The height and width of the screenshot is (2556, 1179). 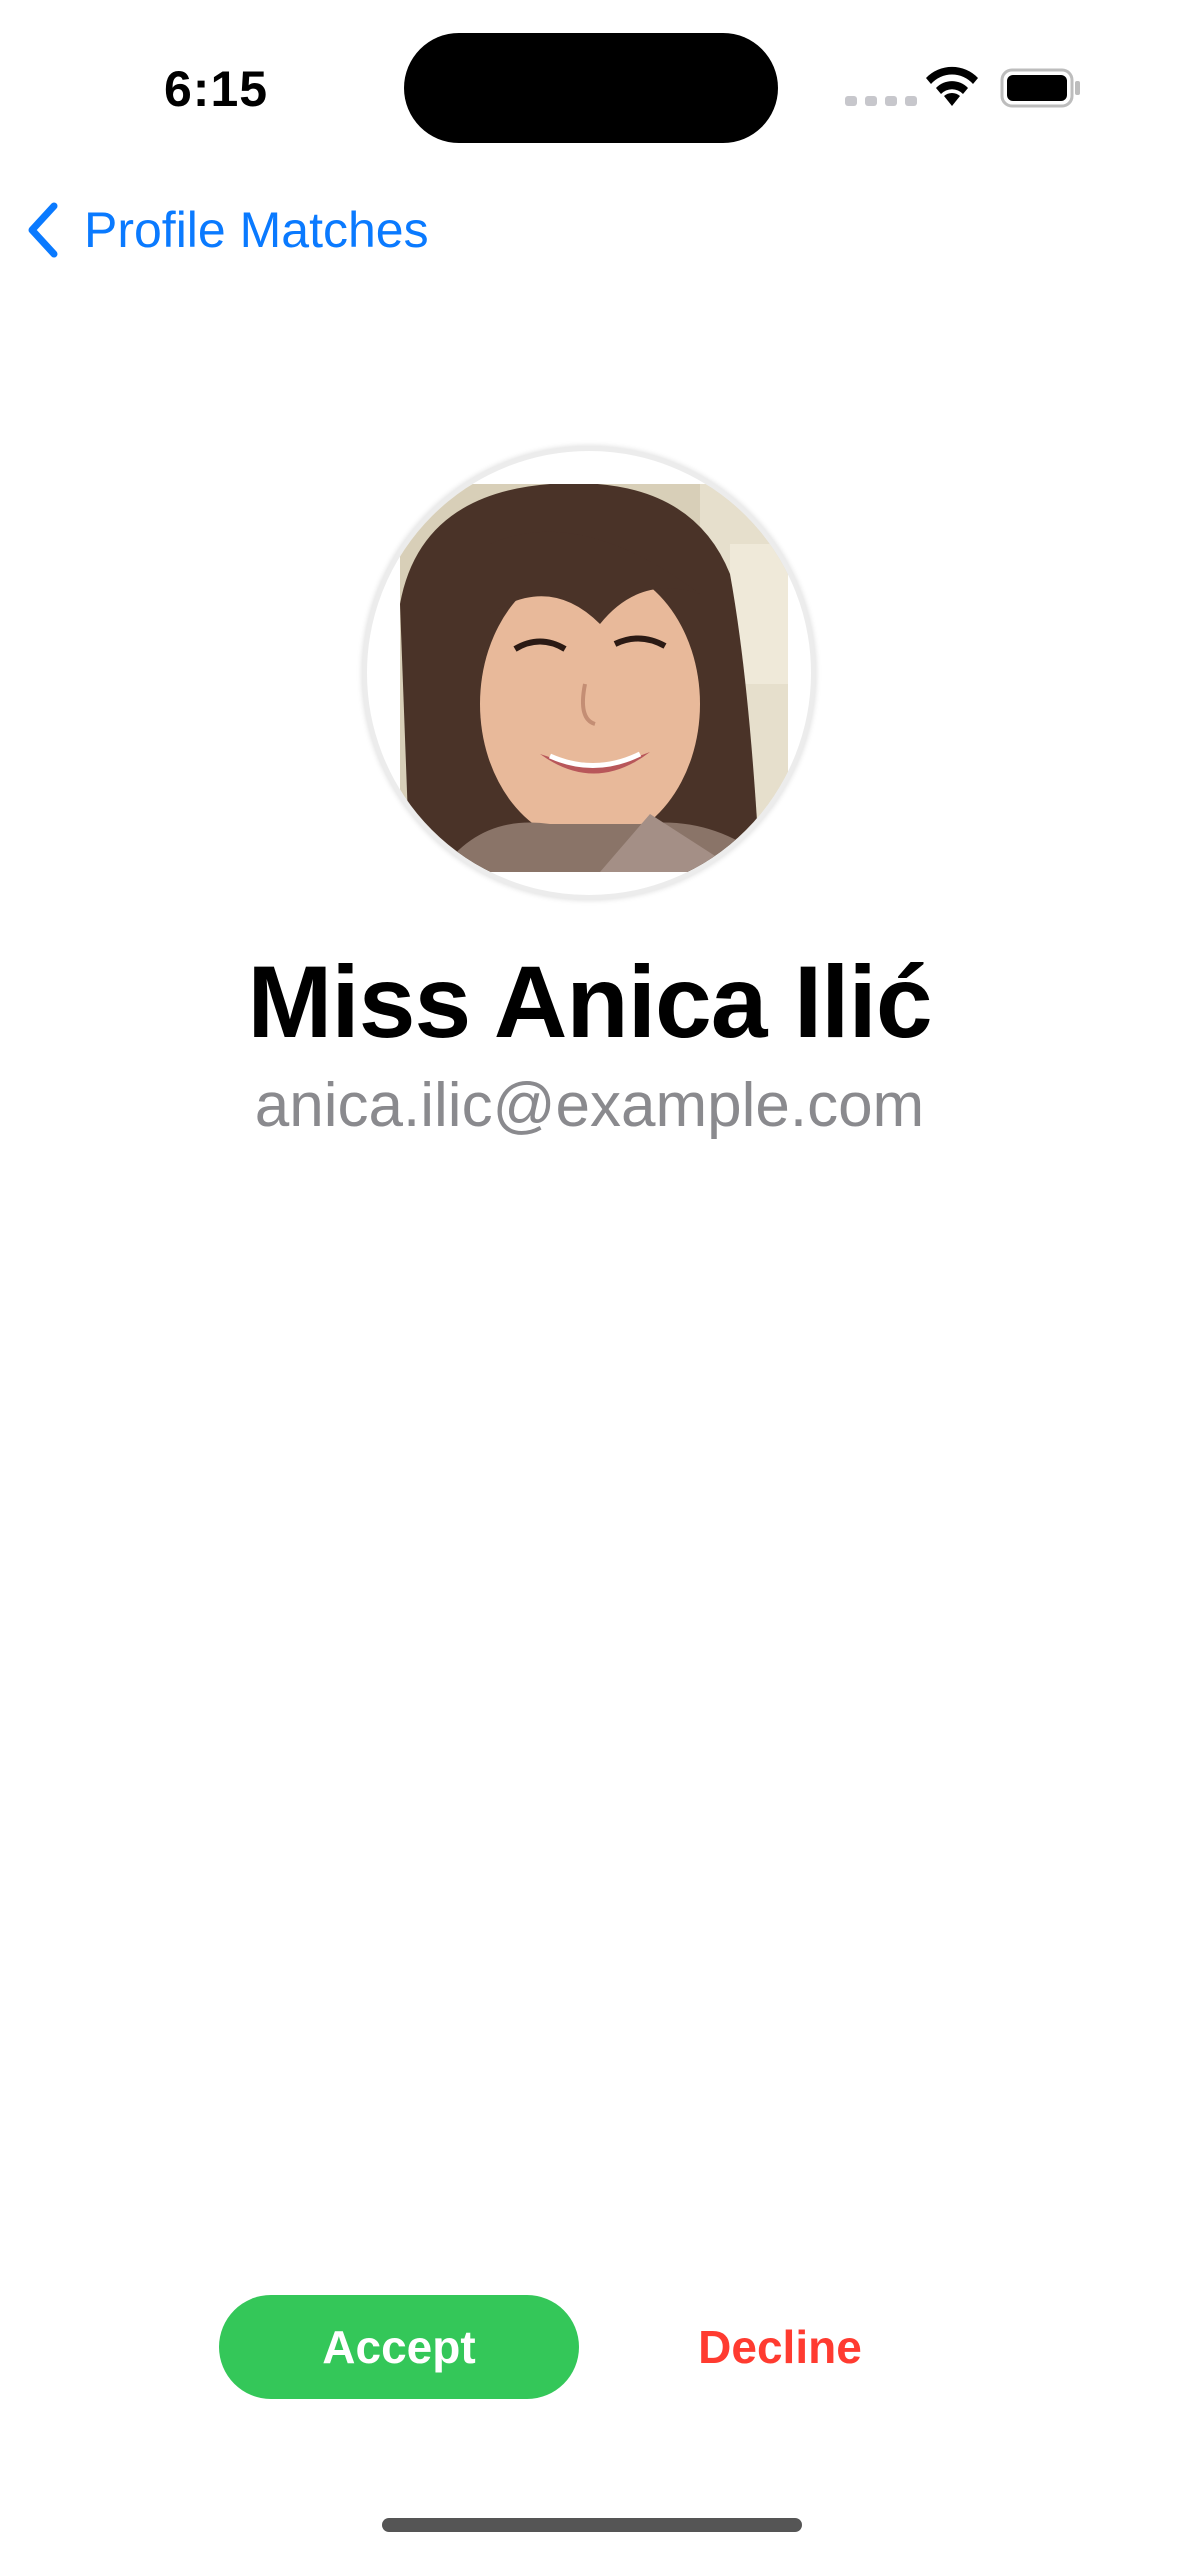 I want to click on decline-button: Decline, so click(x=780, y=2347).